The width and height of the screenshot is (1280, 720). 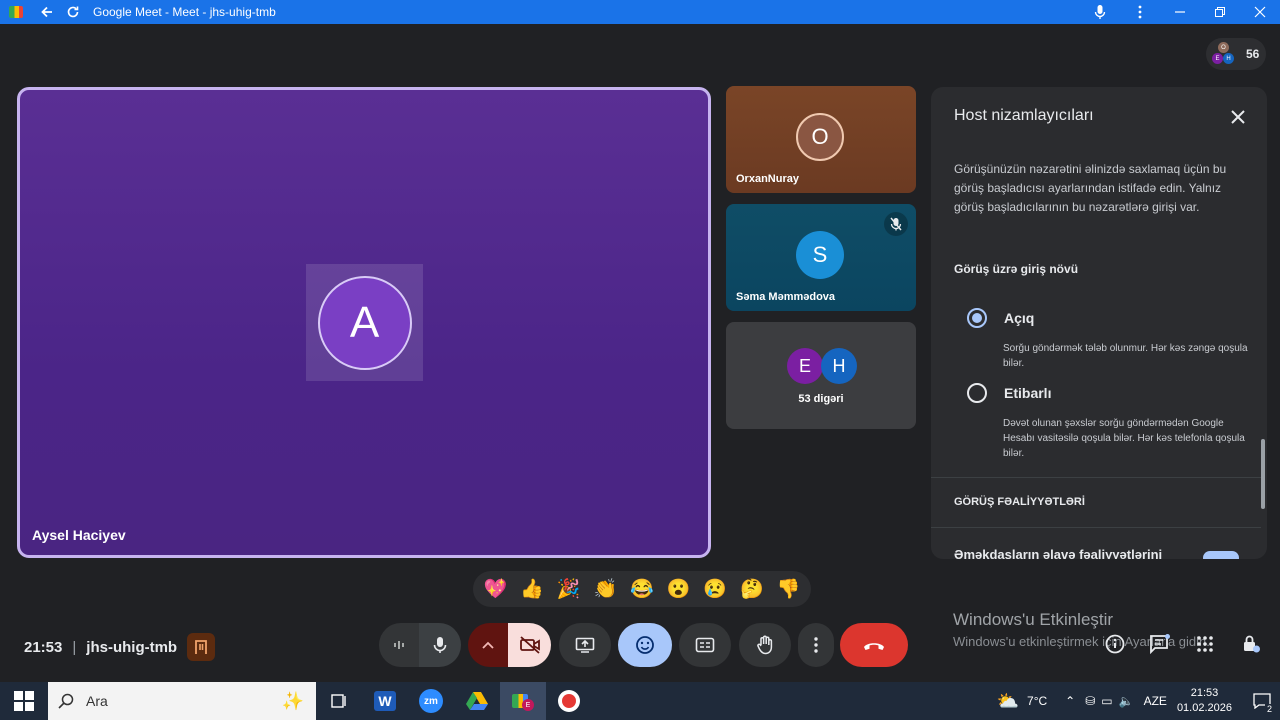 What do you see at coordinates (1016, 269) in the screenshot?
I see `access-type-heading: Görüş üzrə giriş növü` at bounding box center [1016, 269].